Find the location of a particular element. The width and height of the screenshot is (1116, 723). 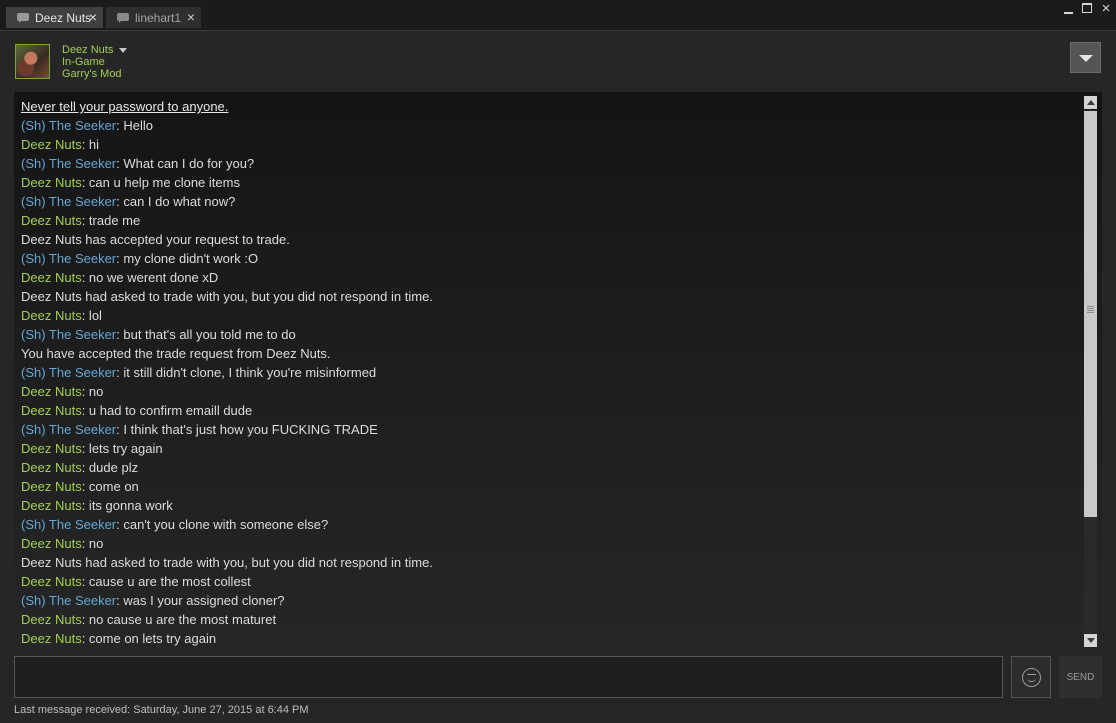

options-dropdown-button is located at coordinates (1085, 57).